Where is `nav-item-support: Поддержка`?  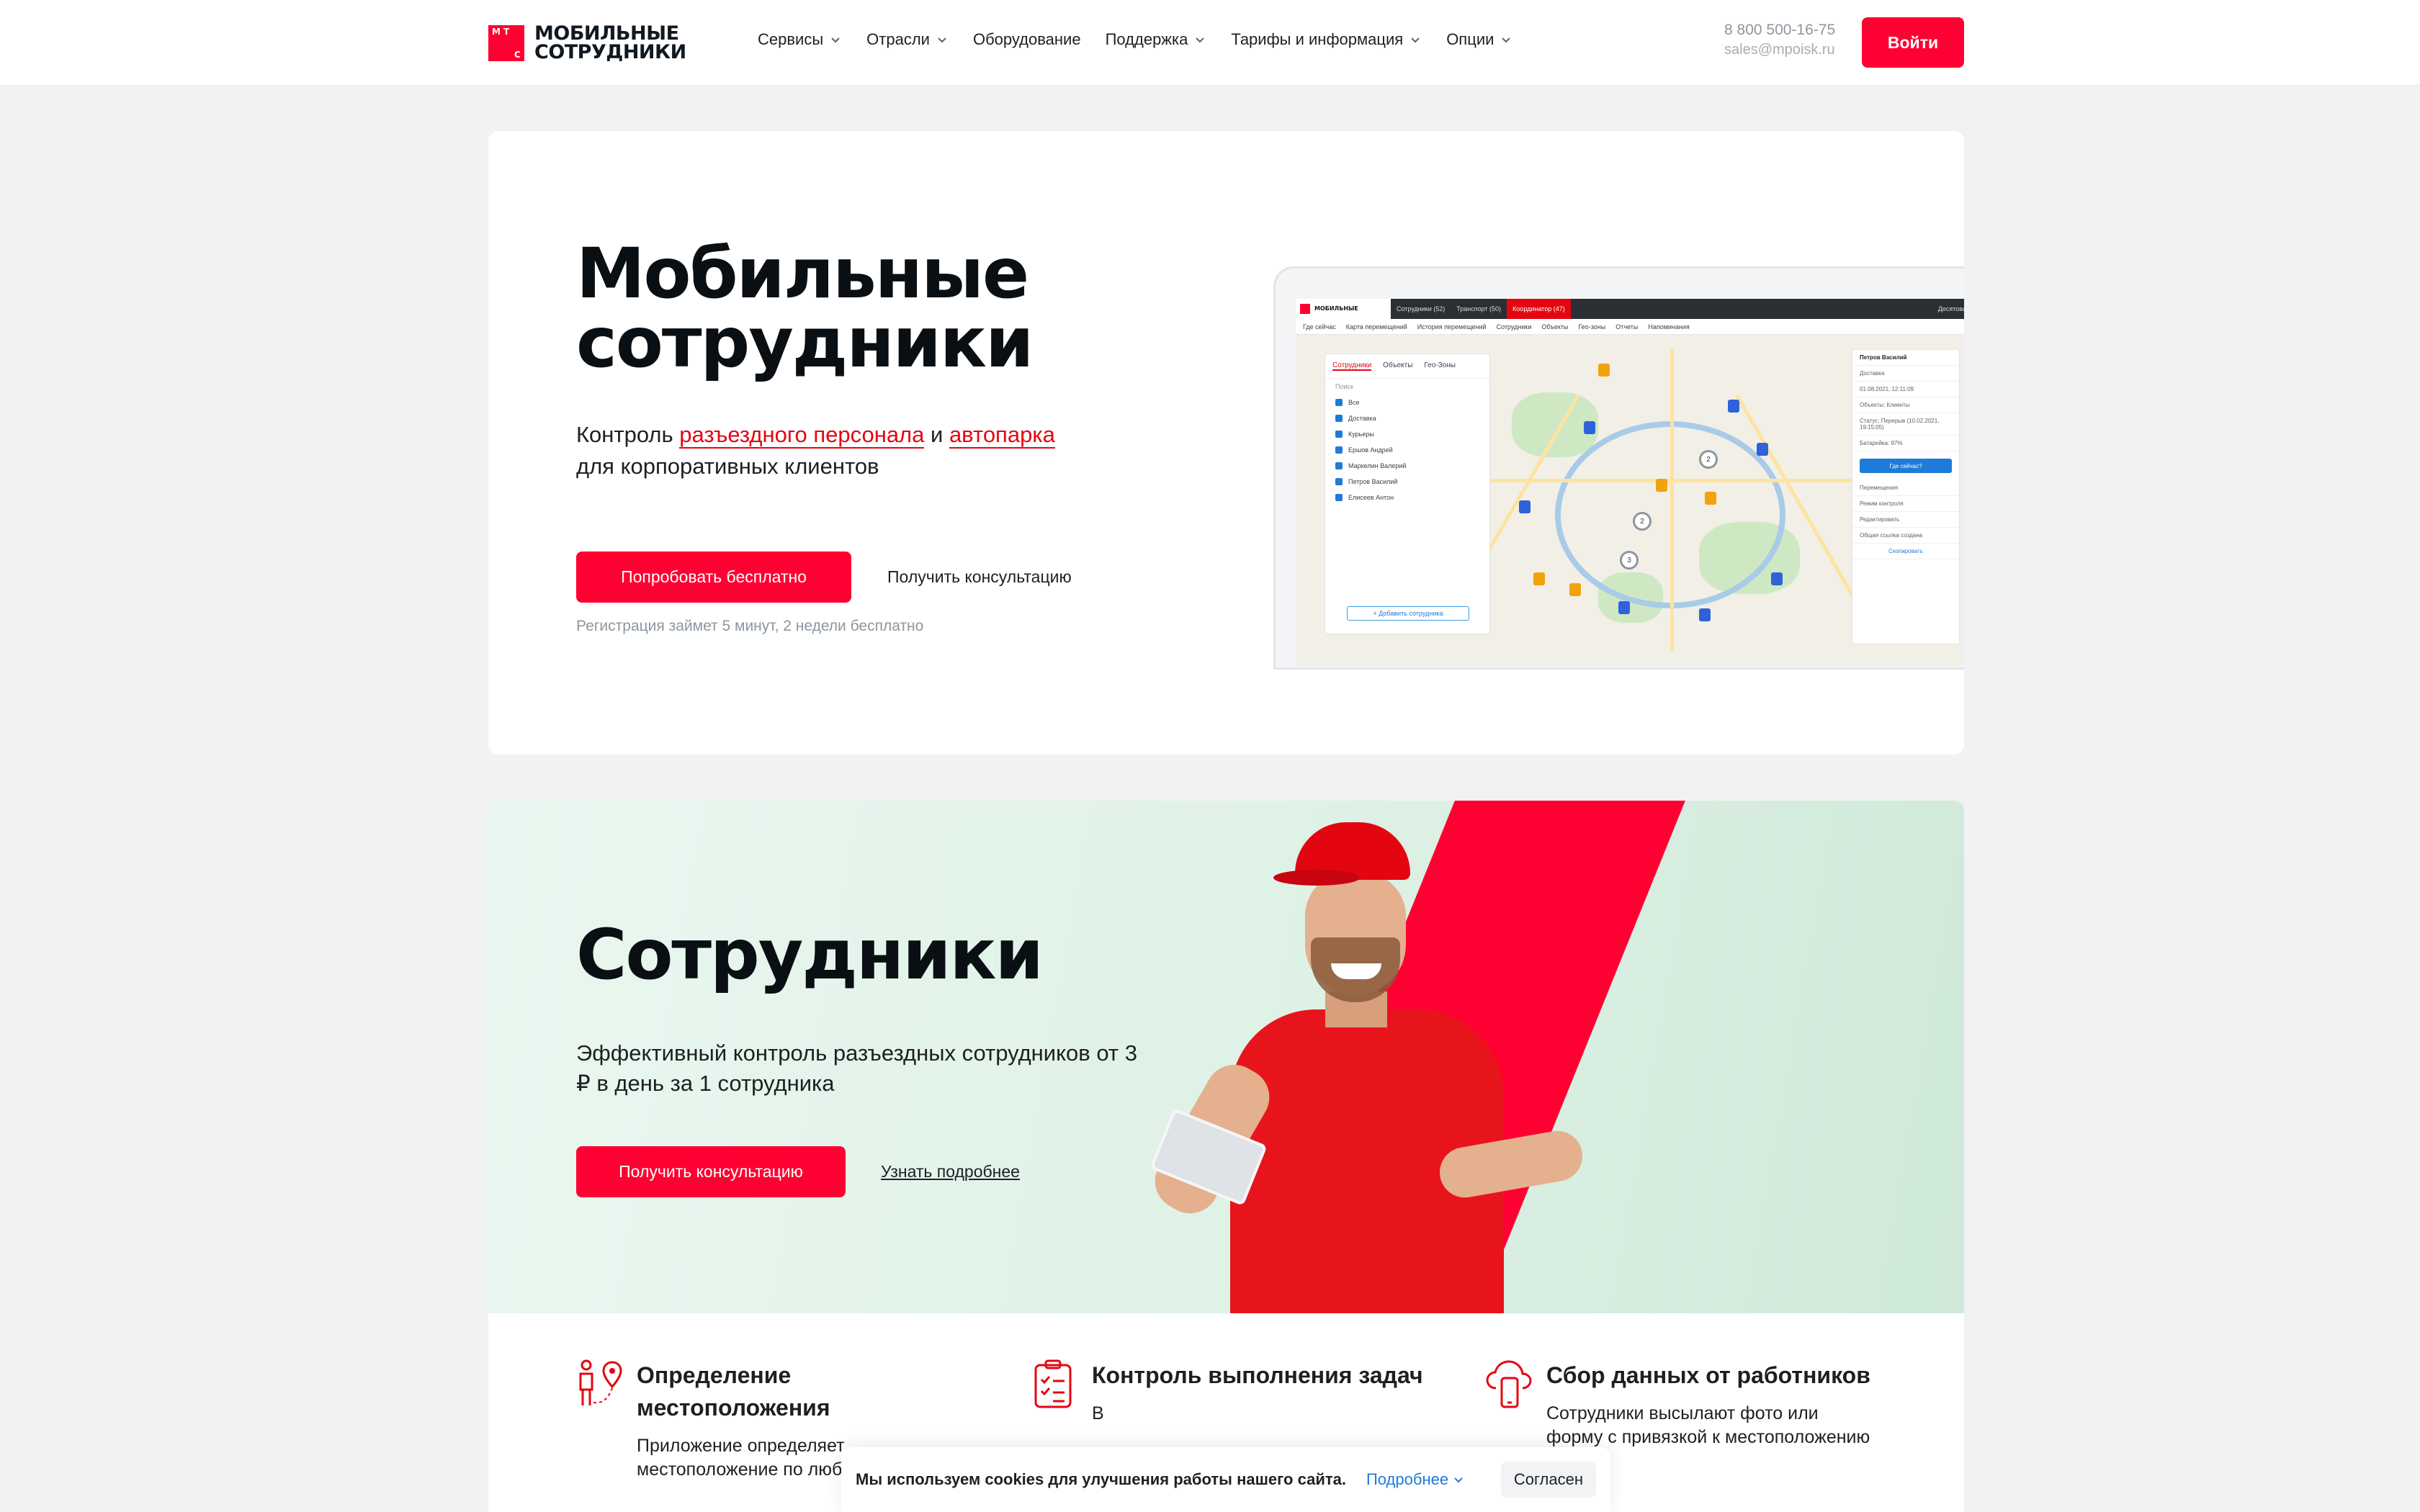 nav-item-support: Поддержка is located at coordinates (1156, 39).